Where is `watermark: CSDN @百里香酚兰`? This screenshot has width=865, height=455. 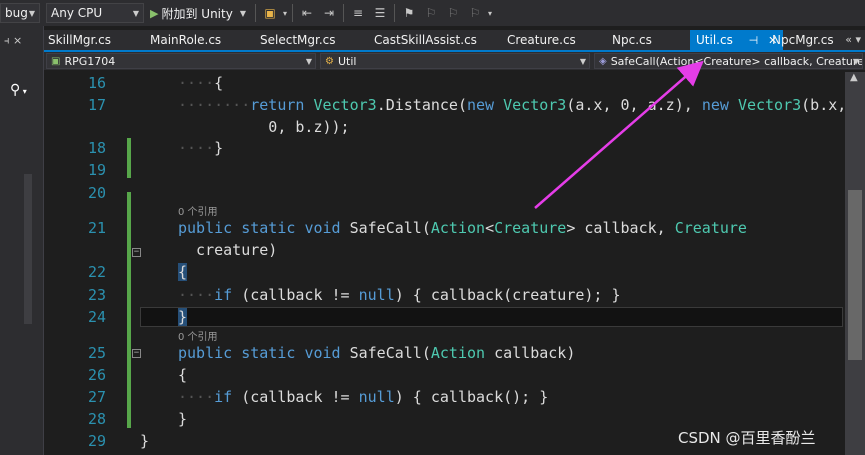 watermark: CSDN @百里香酚兰 is located at coordinates (747, 438).